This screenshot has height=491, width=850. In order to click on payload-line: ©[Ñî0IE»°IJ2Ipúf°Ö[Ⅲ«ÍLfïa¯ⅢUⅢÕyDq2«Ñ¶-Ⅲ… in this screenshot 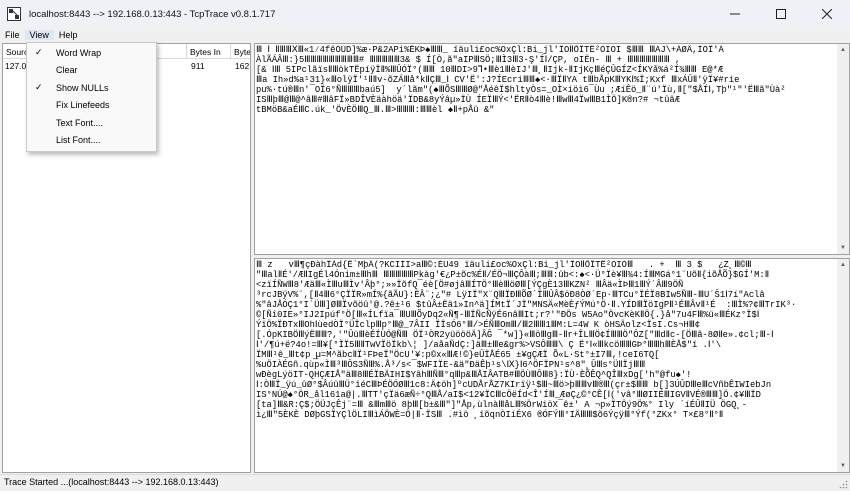, I will do `click(508, 315)`.